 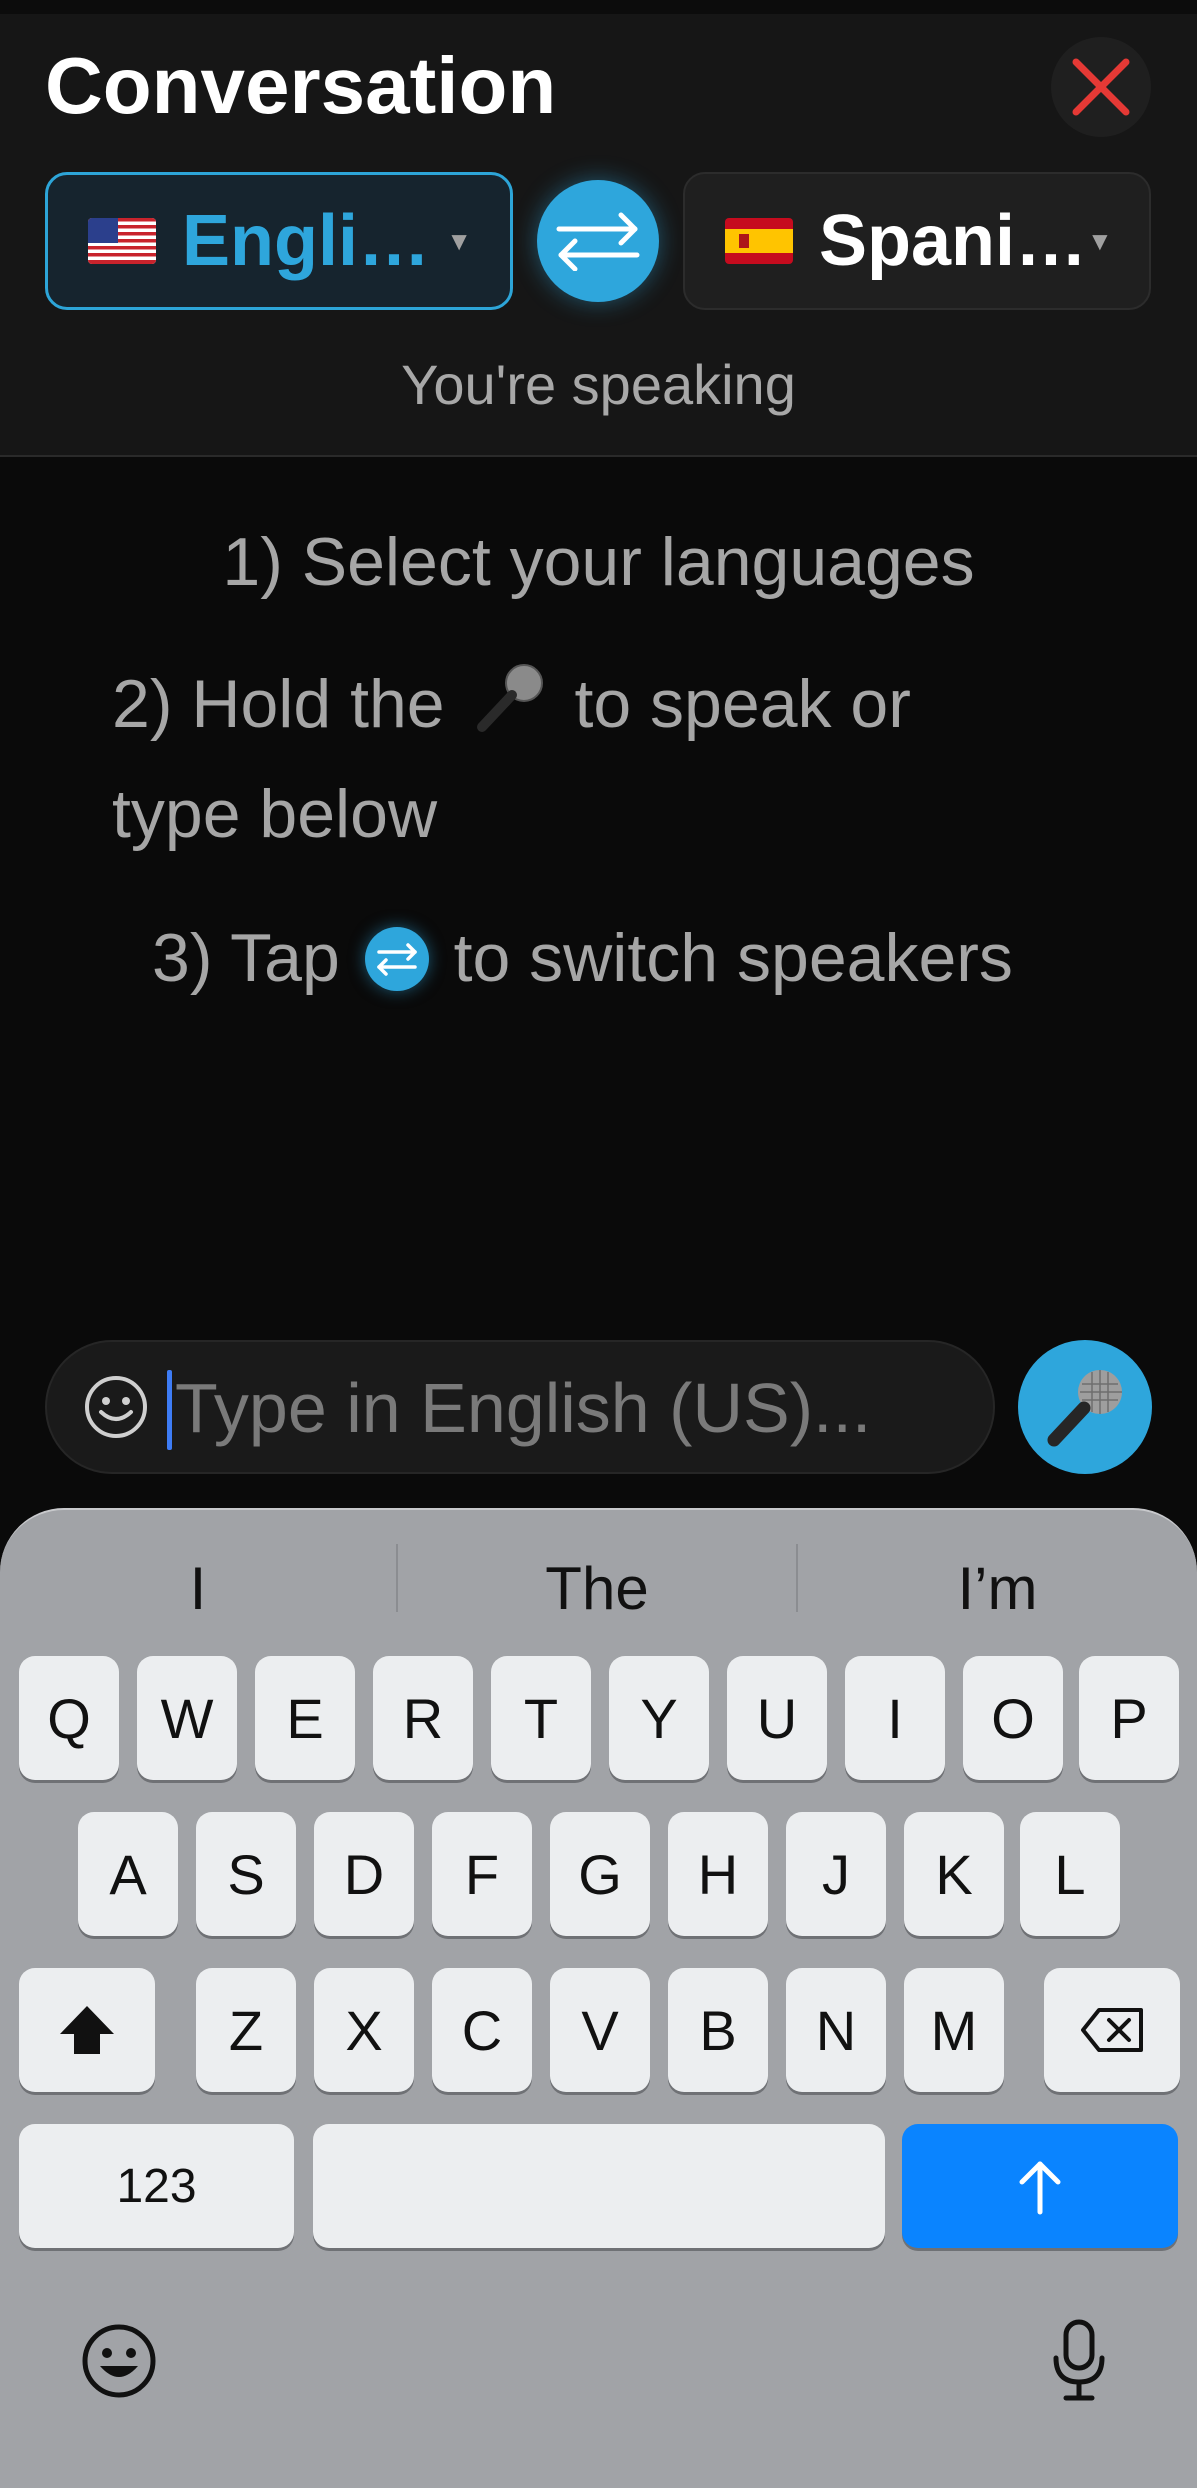 I want to click on spain-flag-icon, so click(x=759, y=241).